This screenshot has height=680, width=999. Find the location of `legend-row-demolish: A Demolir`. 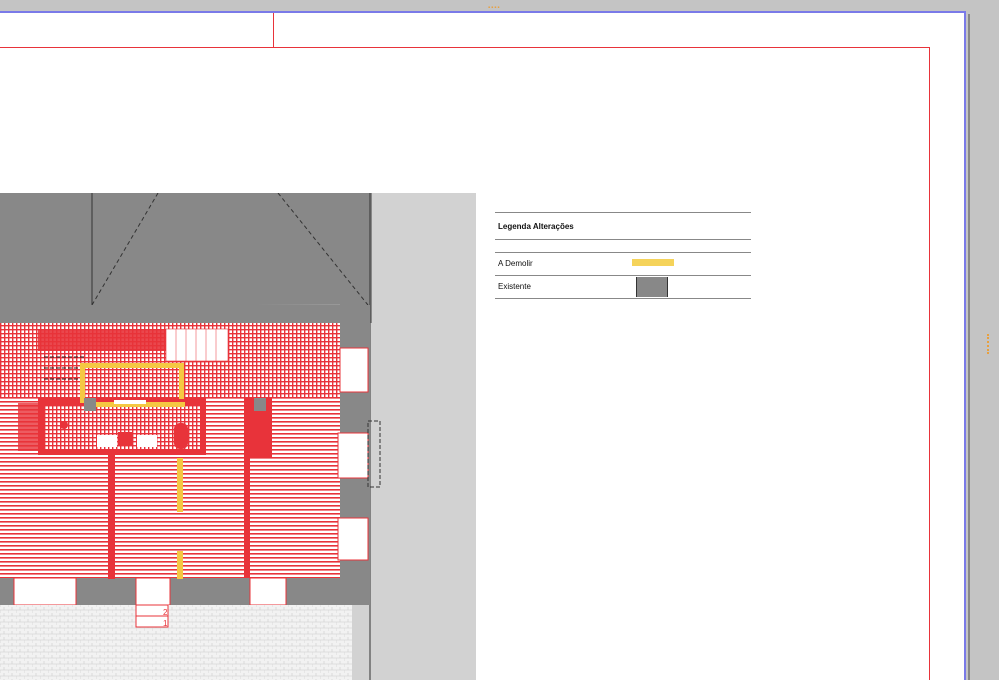

legend-row-demolish: A Demolir is located at coordinates (623, 263).